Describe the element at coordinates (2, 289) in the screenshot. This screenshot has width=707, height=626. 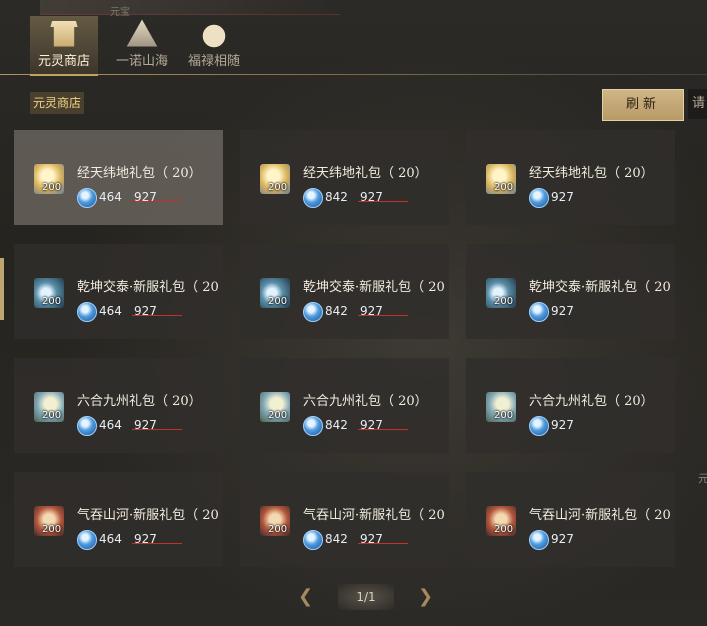
I see `left-scroll-indicator` at that location.